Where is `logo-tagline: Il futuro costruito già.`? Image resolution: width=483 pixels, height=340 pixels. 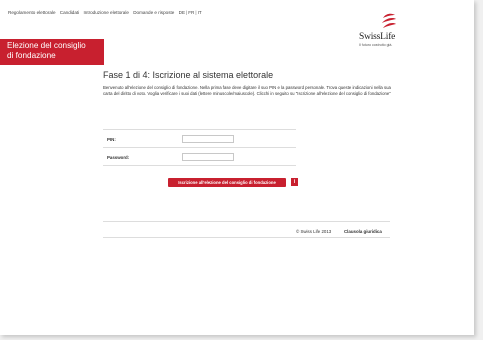
logo-tagline: Il futuro costruito già. is located at coordinates (376, 45).